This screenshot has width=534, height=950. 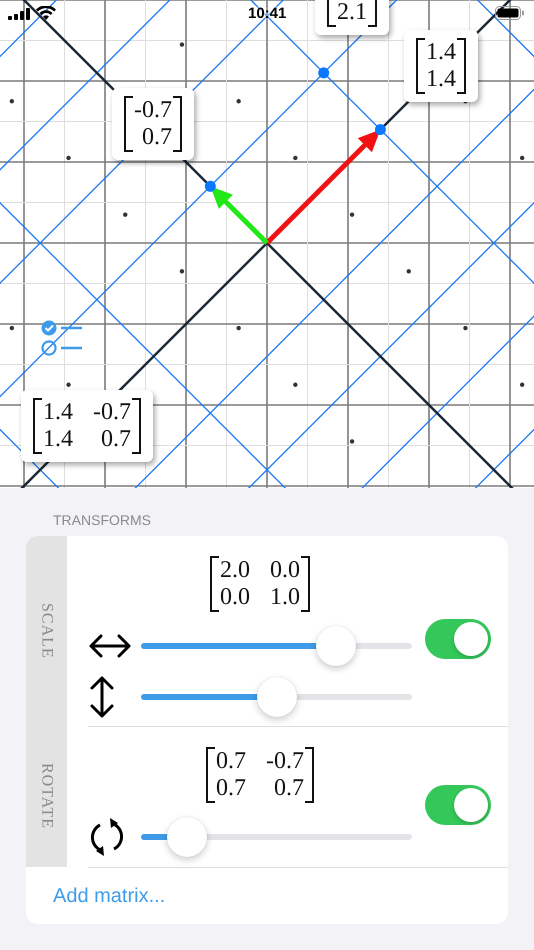 I want to click on signal-icon, so click(x=20, y=14).